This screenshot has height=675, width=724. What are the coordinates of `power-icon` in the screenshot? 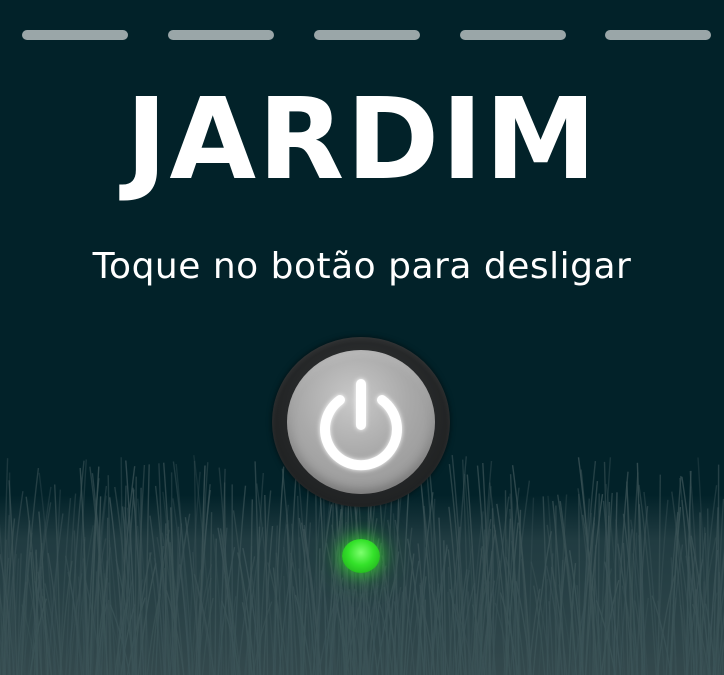 It's located at (361, 425).